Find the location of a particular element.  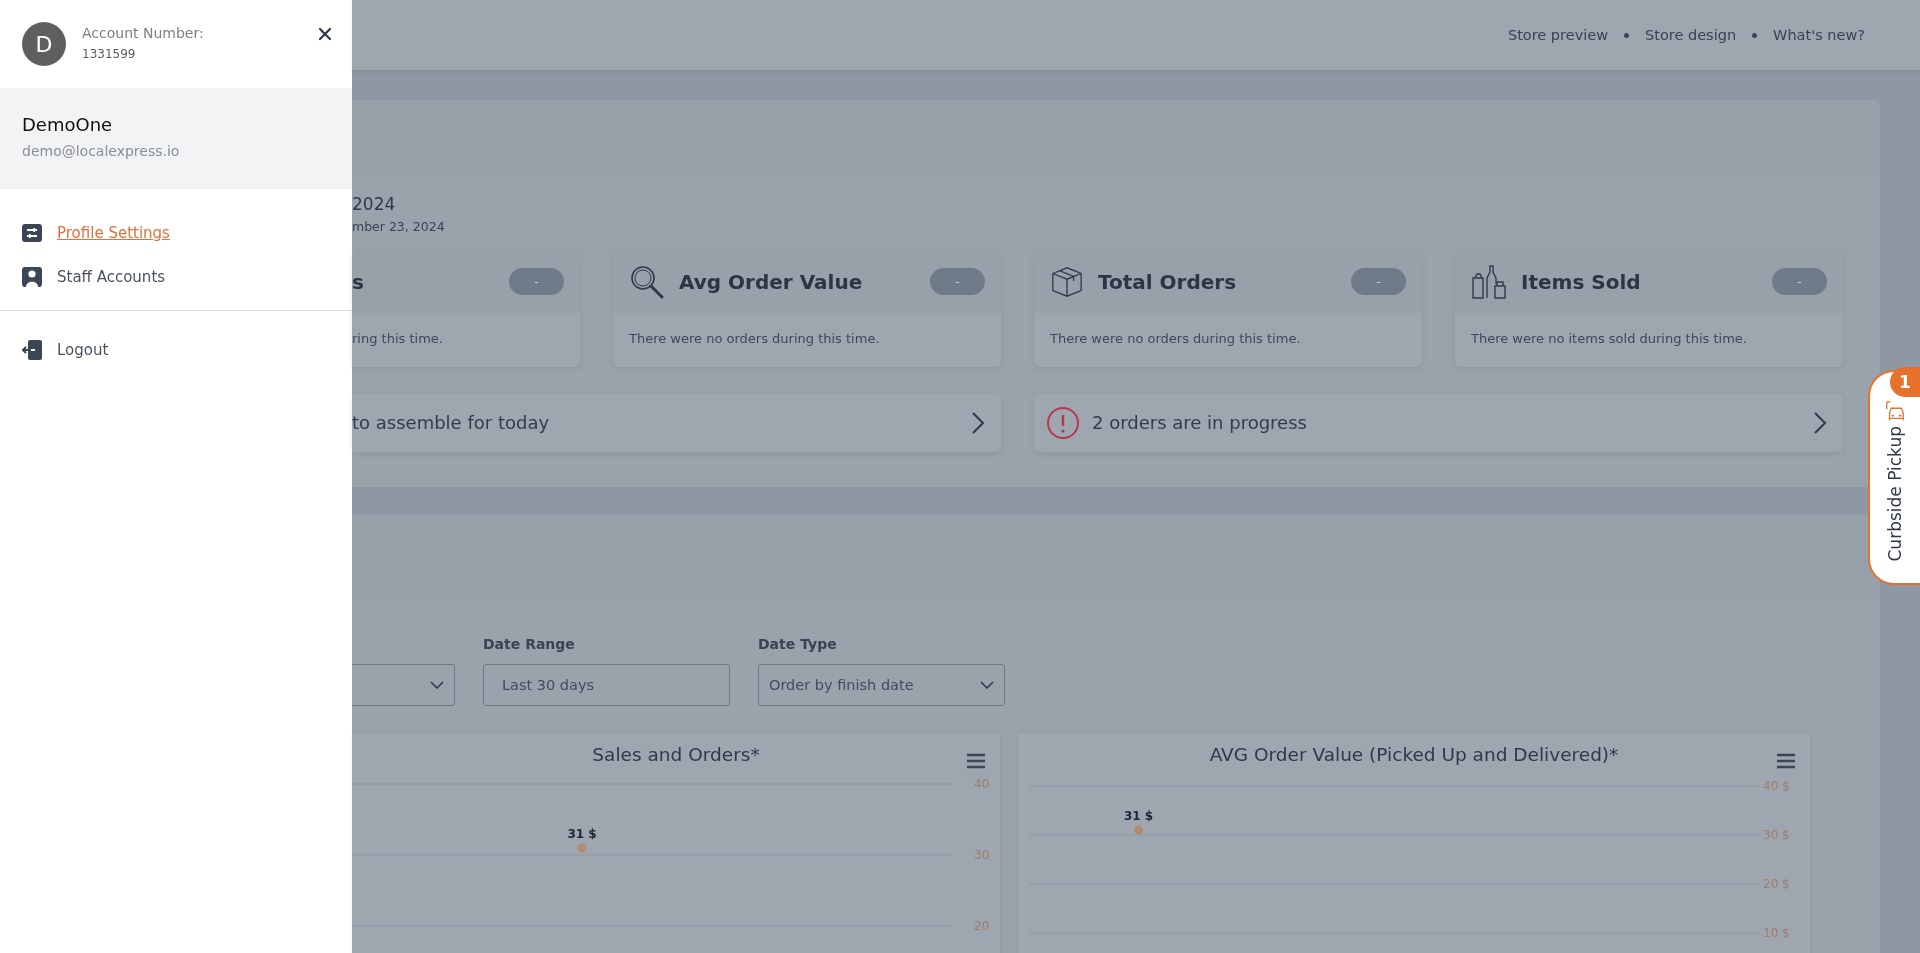

date-title: 2024 is located at coordinates (374, 204).